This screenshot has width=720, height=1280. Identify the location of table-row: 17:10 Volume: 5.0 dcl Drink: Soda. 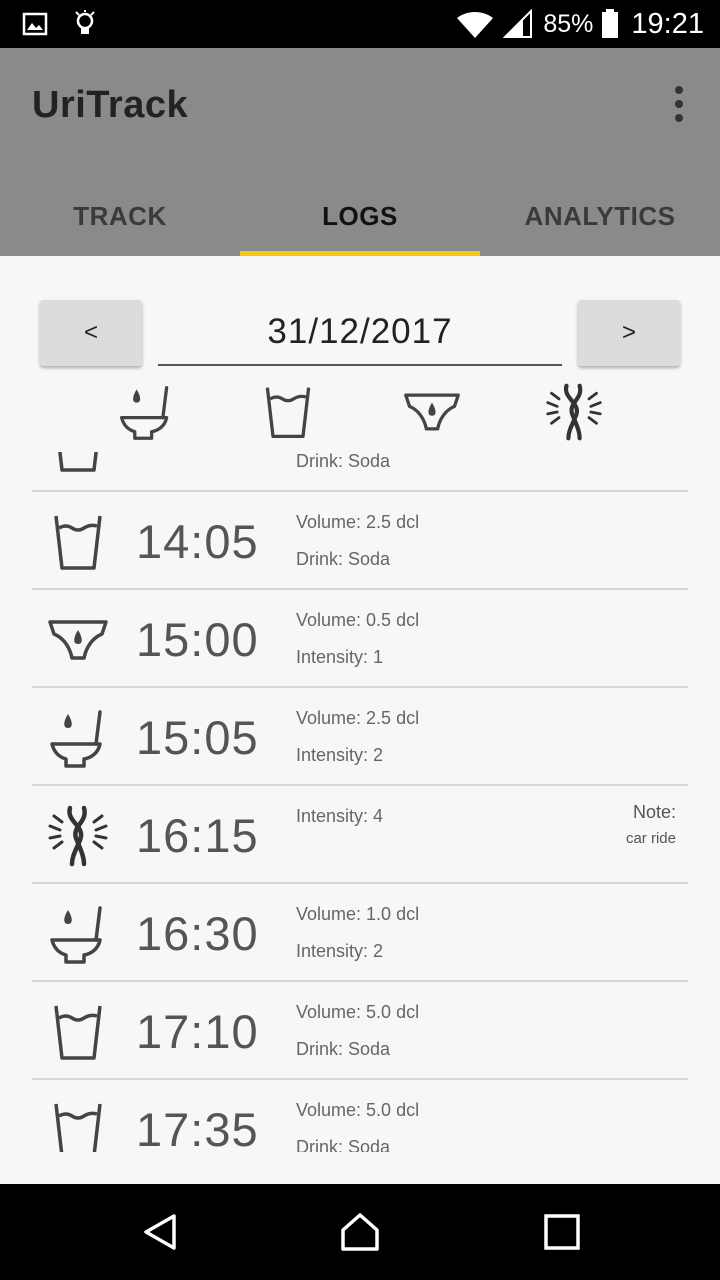
(360, 1031).